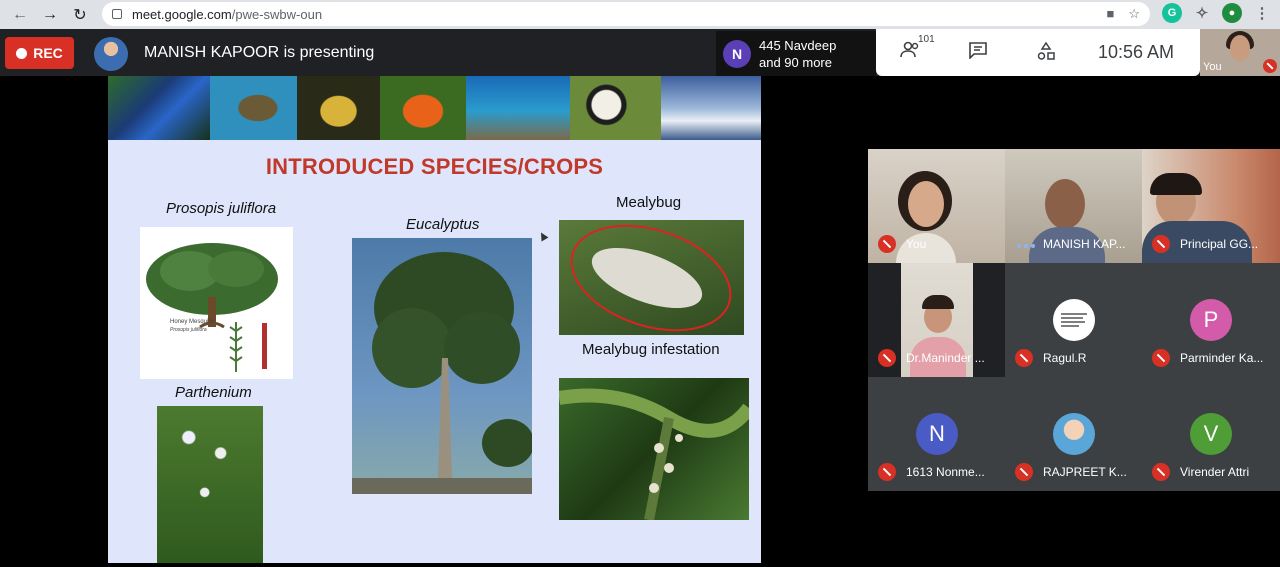 This screenshot has width=1280, height=567. I want to click on honey-mesquite-label: Honey Mesquite, so click(192, 322).